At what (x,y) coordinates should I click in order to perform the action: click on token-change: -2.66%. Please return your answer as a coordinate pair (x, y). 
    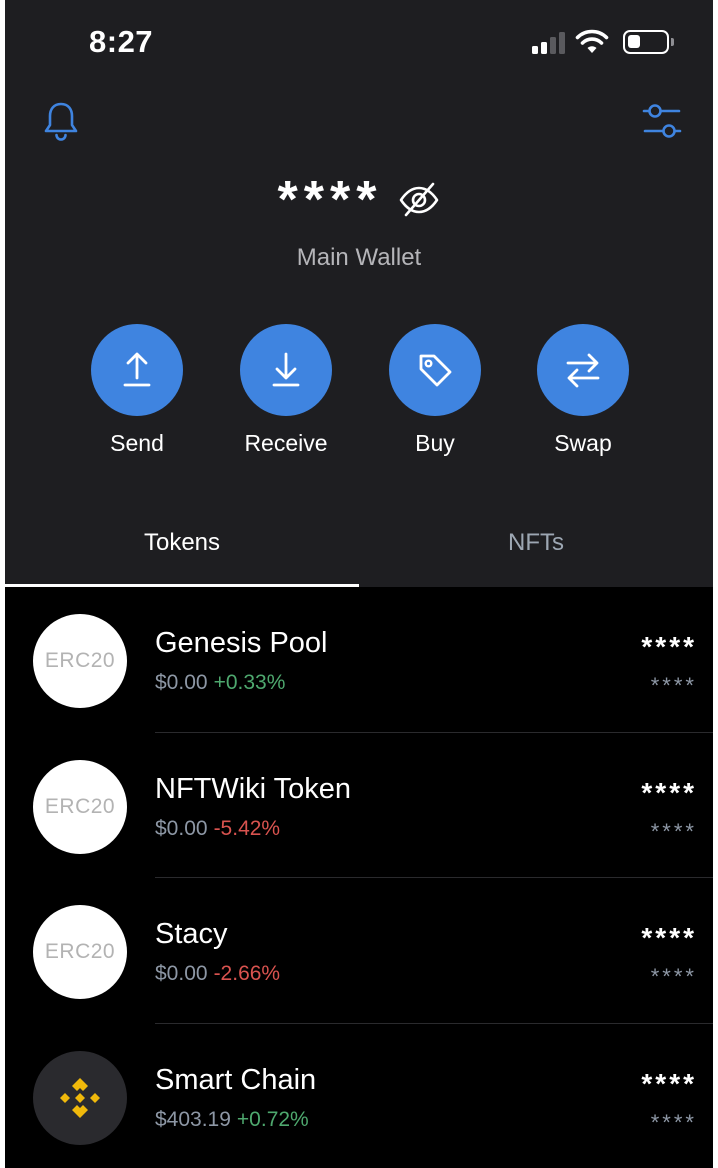
    Looking at the image, I should click on (247, 973).